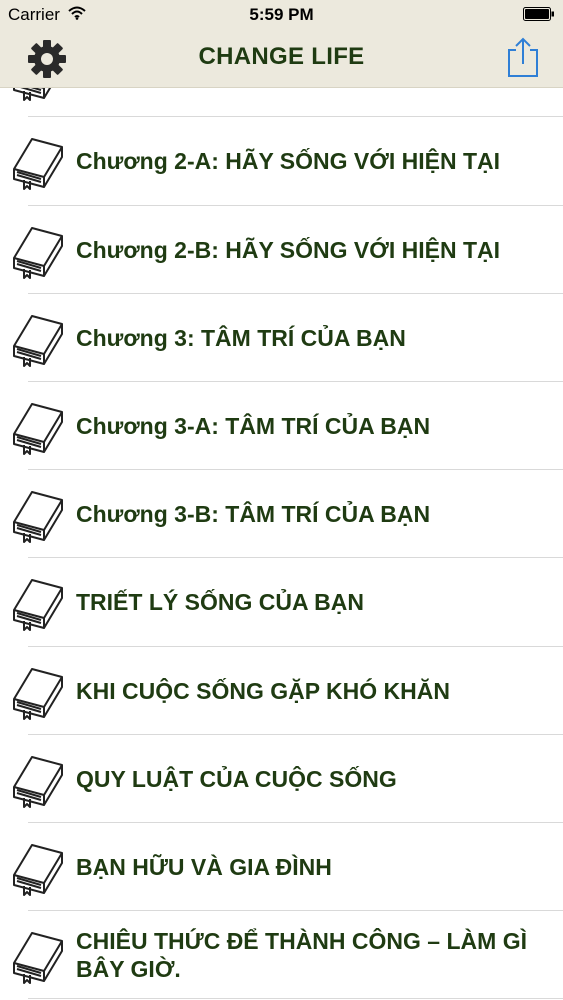  I want to click on list-item: Chương 2-A: HÃY SỐNG VỚI HIỆN TẠI, so click(281, 161).